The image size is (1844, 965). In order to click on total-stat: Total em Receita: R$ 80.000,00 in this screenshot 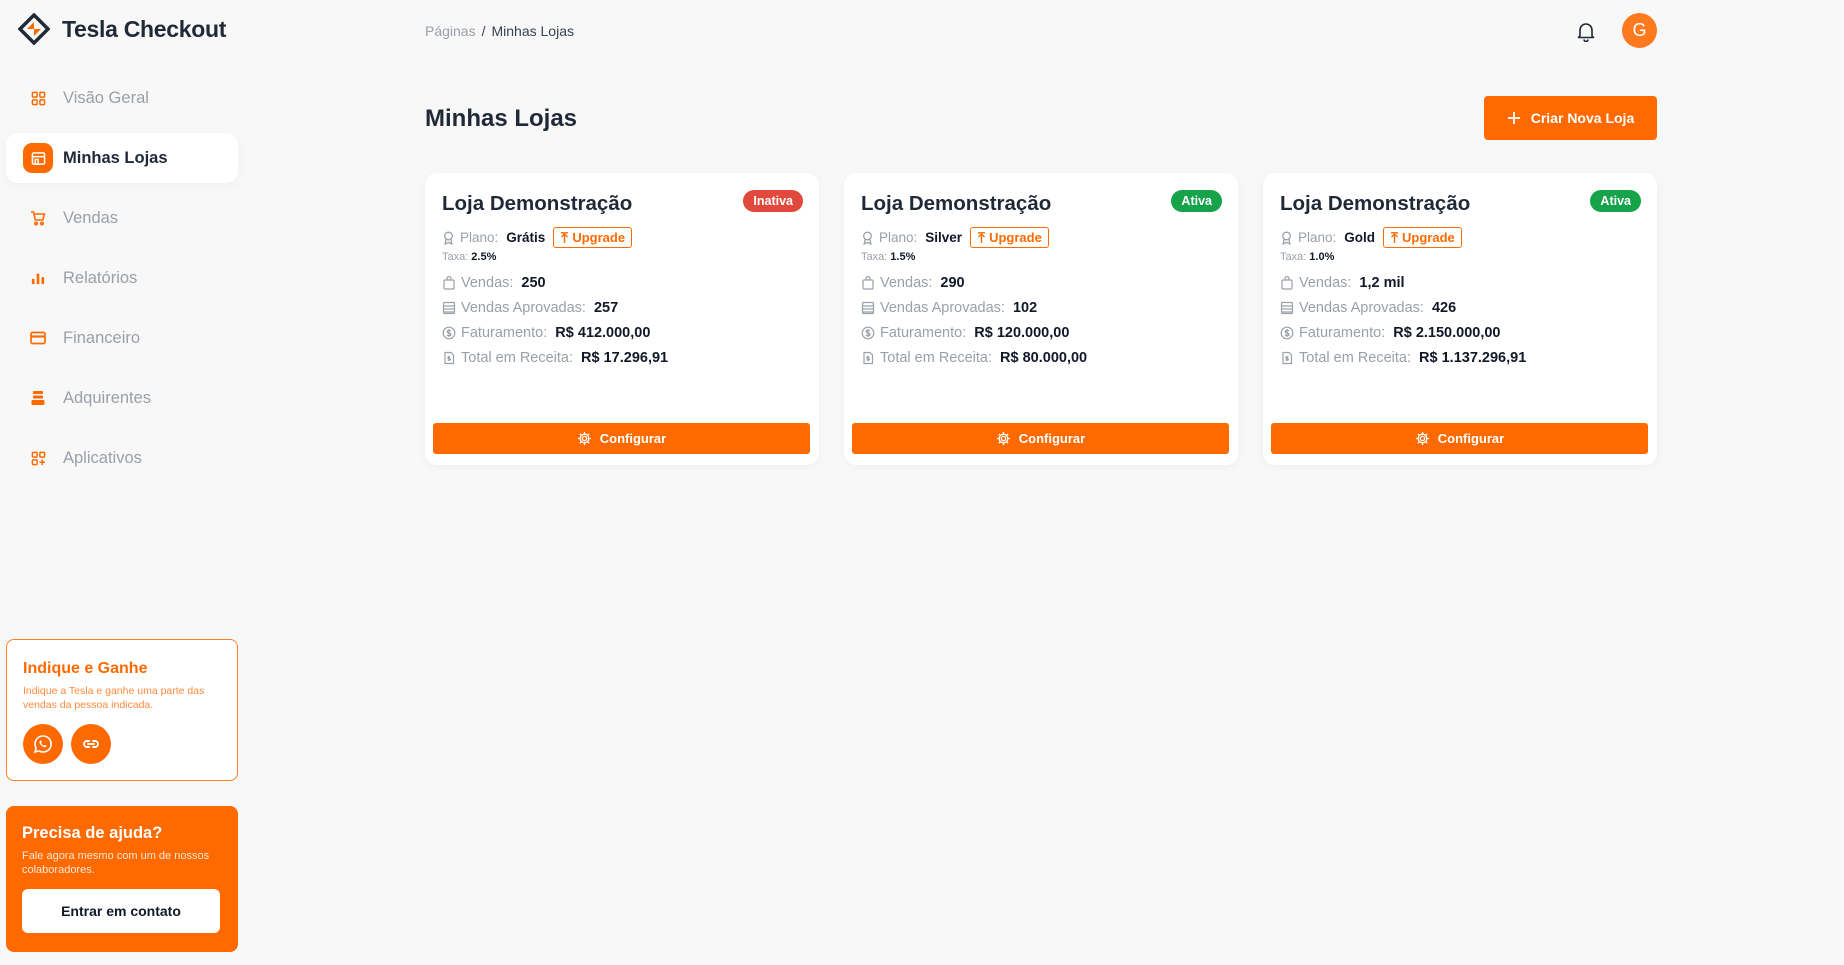, I will do `click(974, 358)`.